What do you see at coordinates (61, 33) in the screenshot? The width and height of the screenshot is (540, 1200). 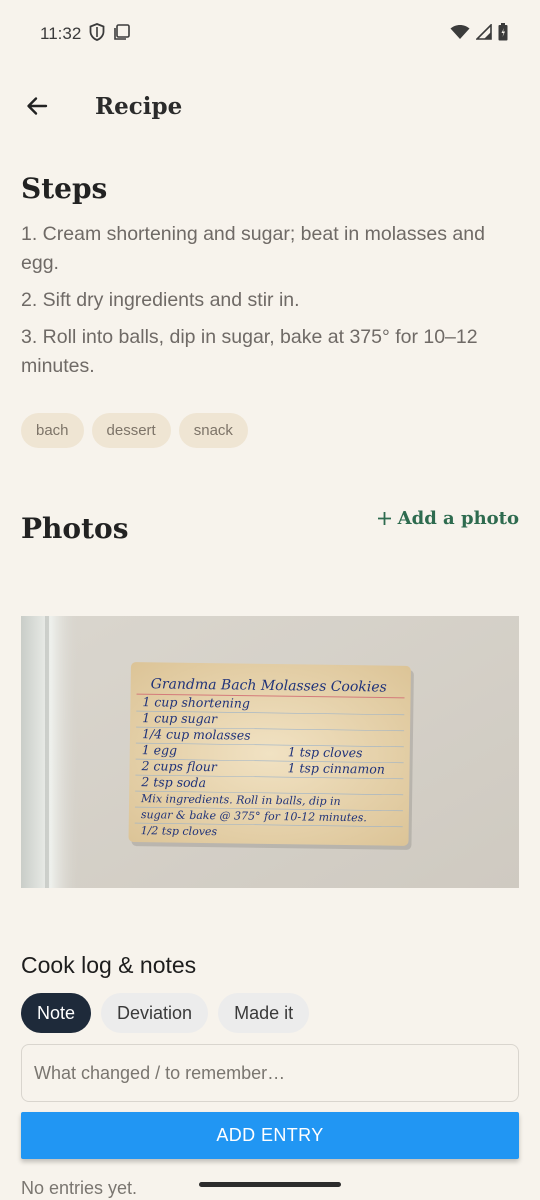 I see `status-time: 11:32` at bounding box center [61, 33].